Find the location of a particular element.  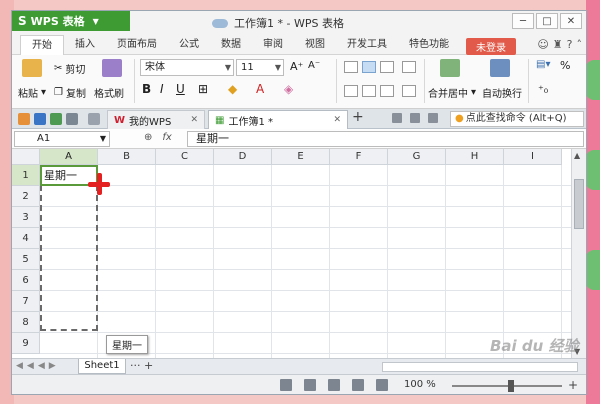

zoom-slider-knob is located at coordinates (511, 386).